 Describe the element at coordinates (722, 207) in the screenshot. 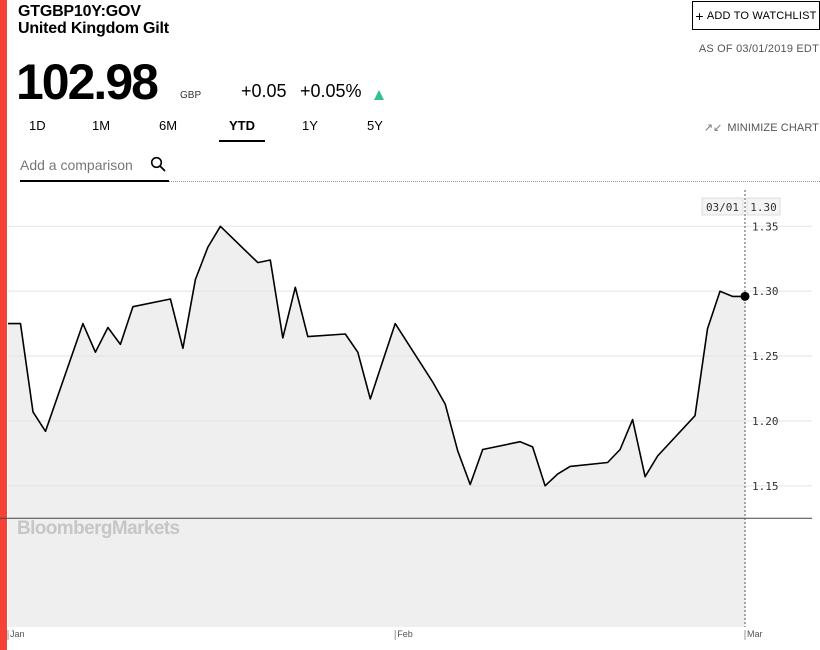

I see `crosshair-date-label: 03/01` at that location.